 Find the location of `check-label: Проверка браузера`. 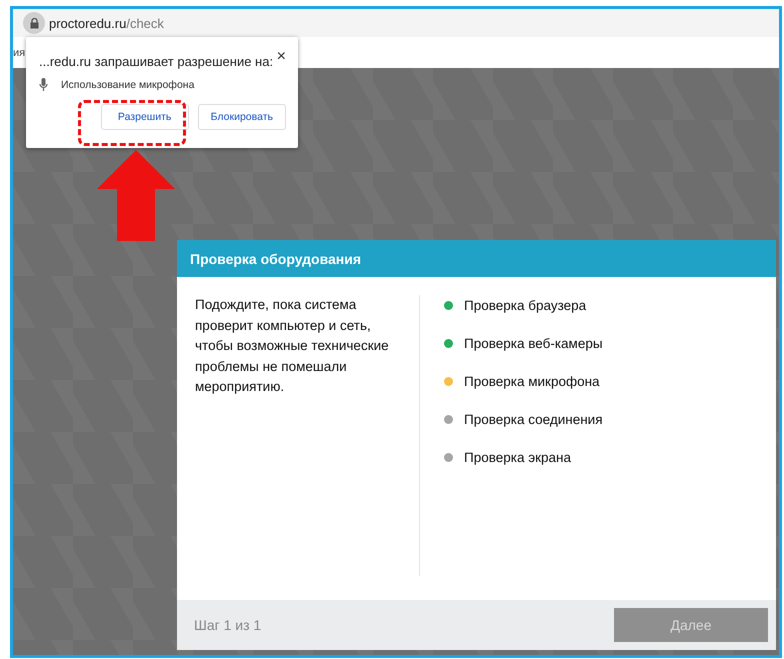

check-label: Проверка браузера is located at coordinates (525, 305).